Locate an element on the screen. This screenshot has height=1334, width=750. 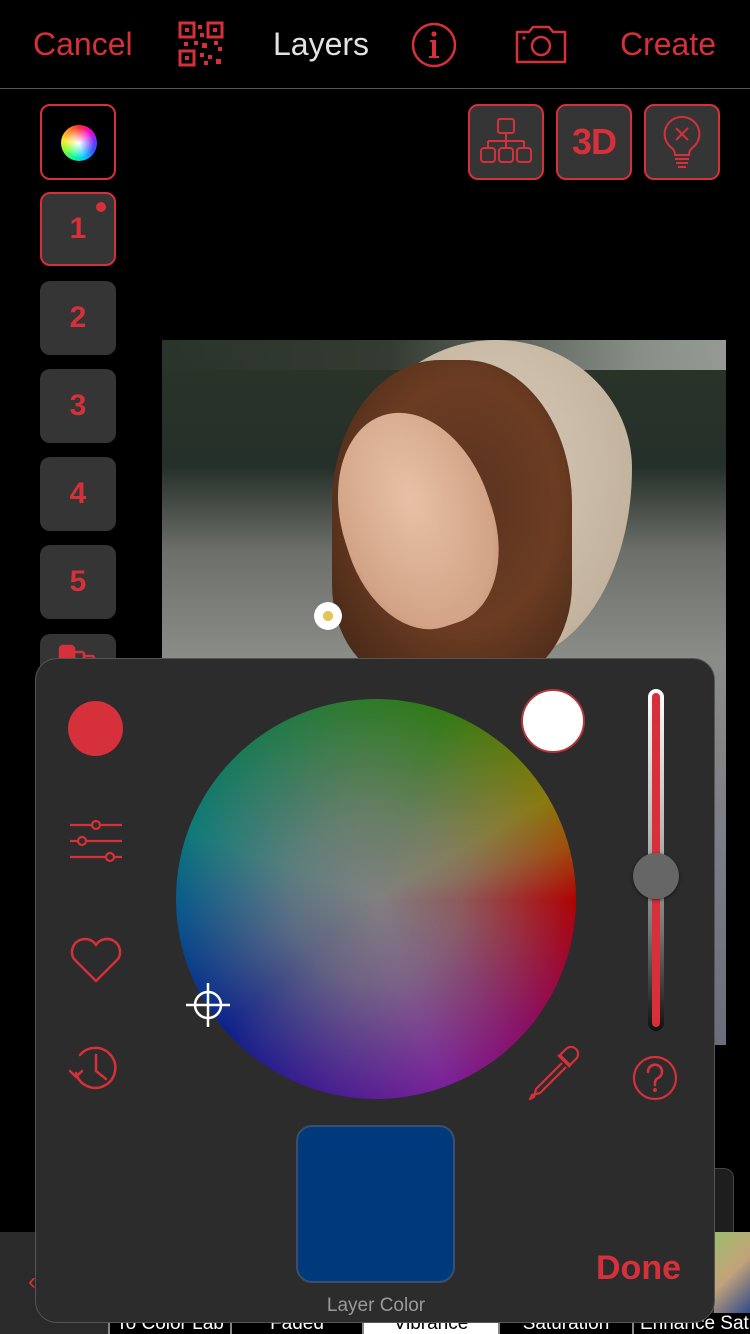
done-button: Done is located at coordinates (638, 1268).